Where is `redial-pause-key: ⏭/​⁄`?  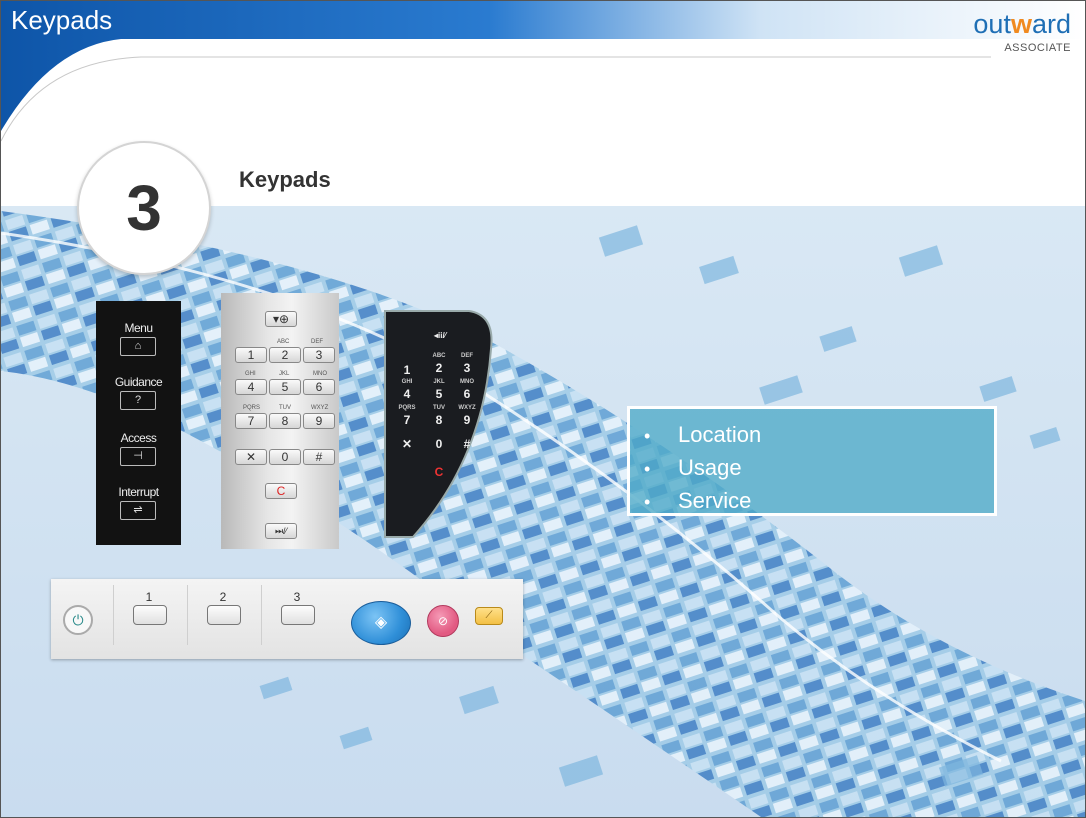 redial-pause-key: ⏭/​⁄ is located at coordinates (281, 531).